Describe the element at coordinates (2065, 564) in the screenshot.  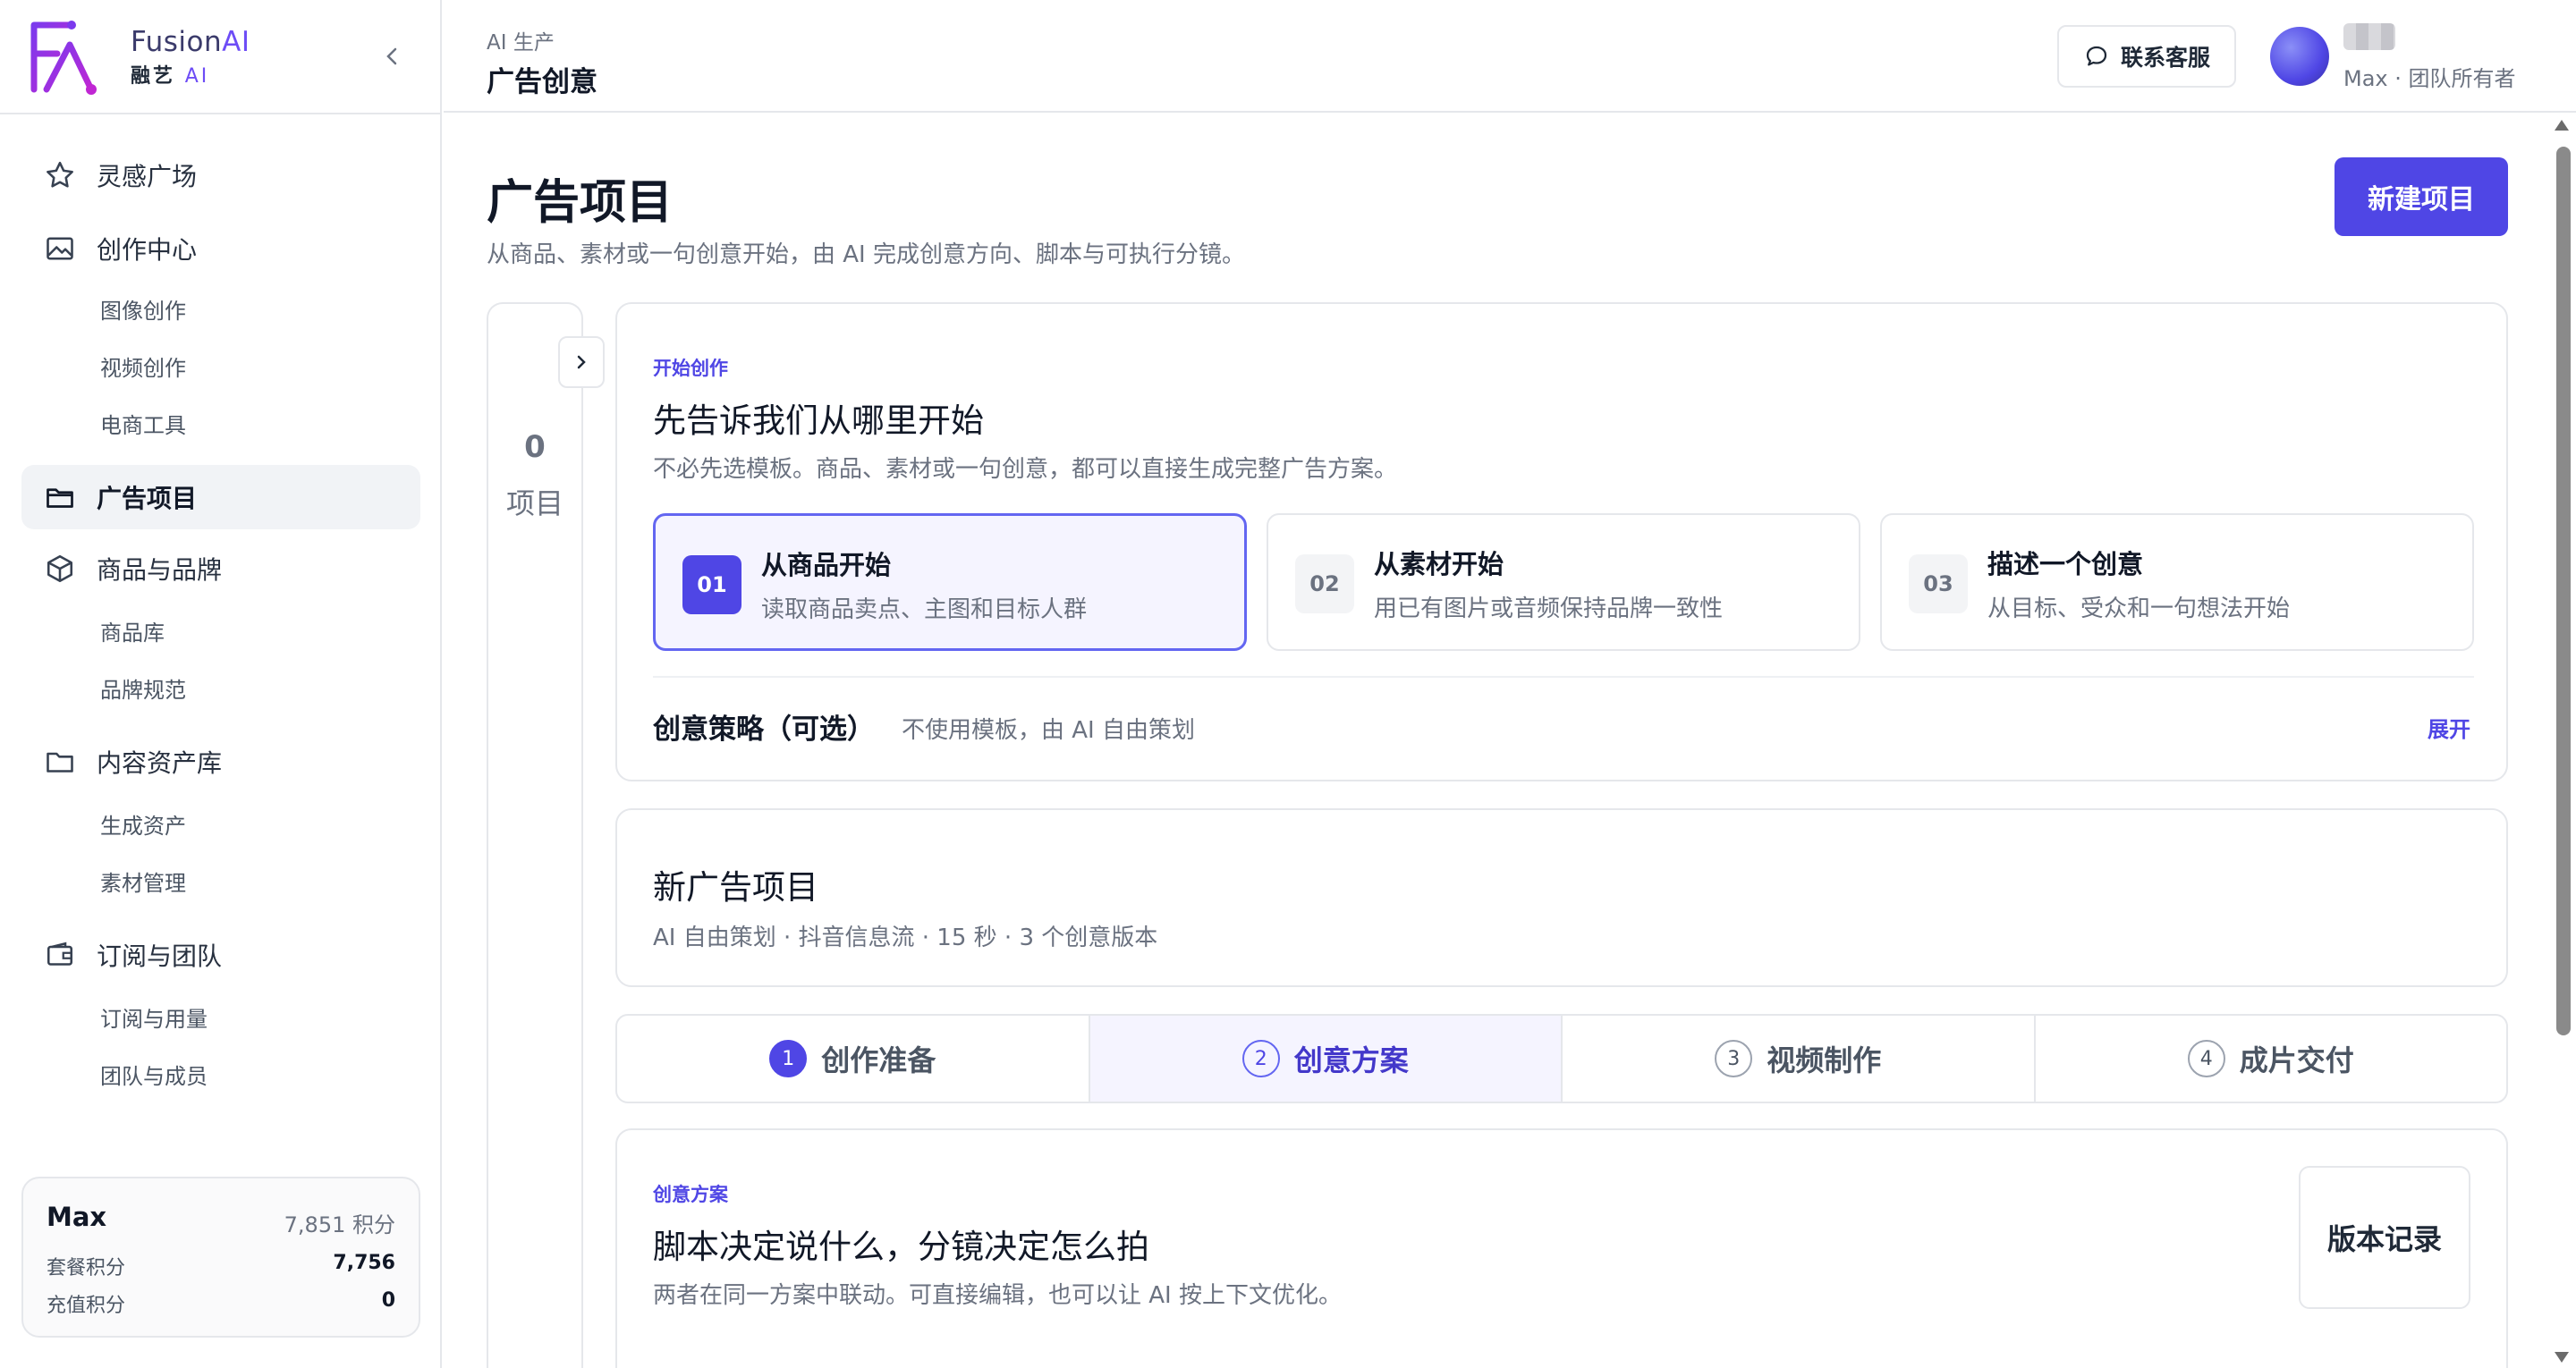
I see `option-title: 描述一个创意` at that location.